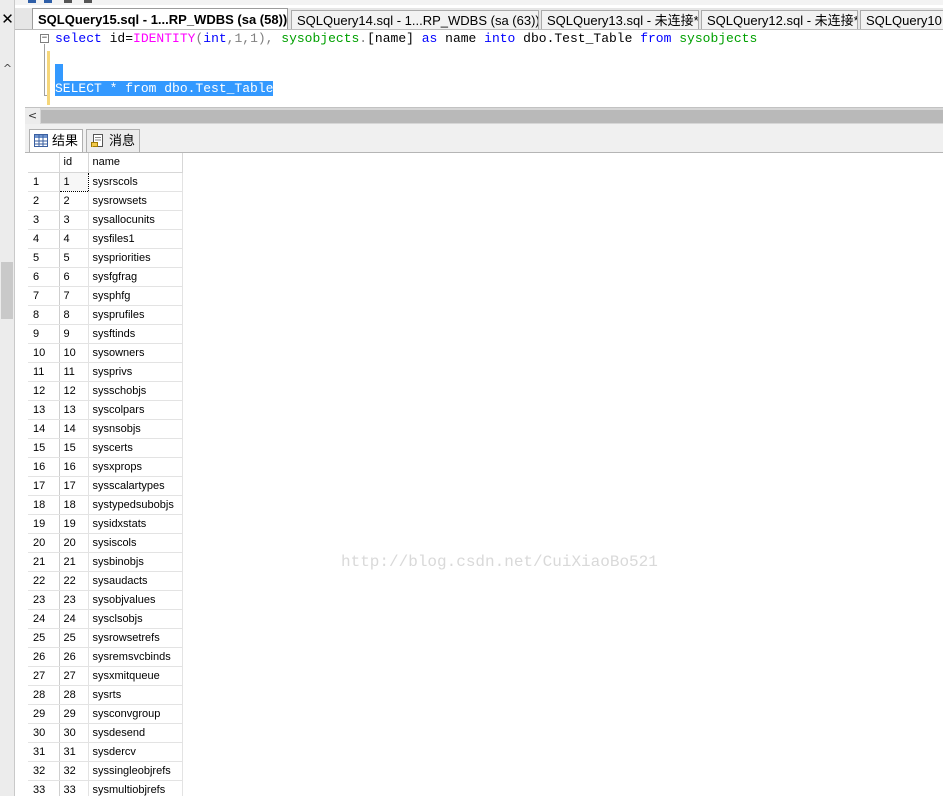  What do you see at coordinates (105, 505) in the screenshot?
I see `table-row: 18 18 systypedsubobjs` at bounding box center [105, 505].